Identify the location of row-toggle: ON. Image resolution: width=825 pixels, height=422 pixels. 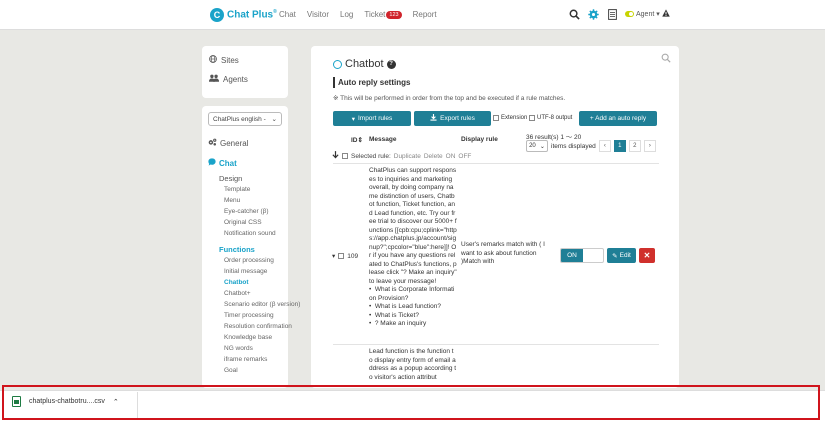
(582, 255).